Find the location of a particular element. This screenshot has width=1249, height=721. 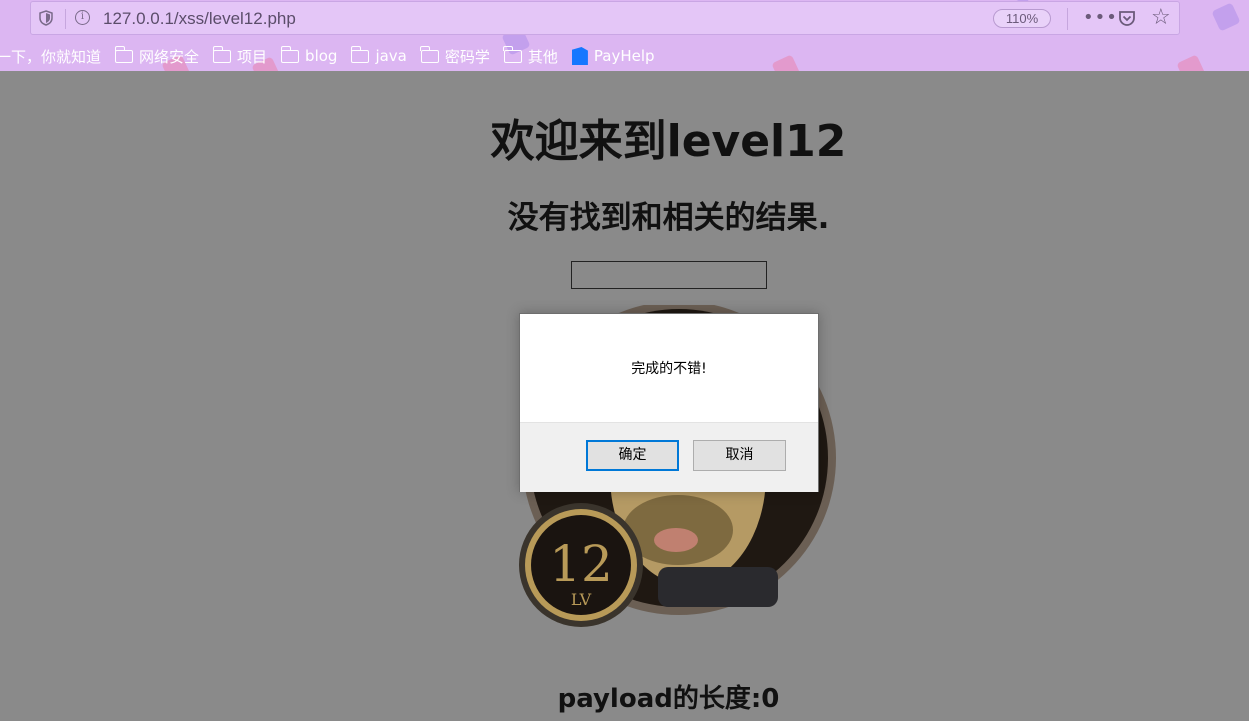

bookmark-folder: 密码学 is located at coordinates (455, 56).